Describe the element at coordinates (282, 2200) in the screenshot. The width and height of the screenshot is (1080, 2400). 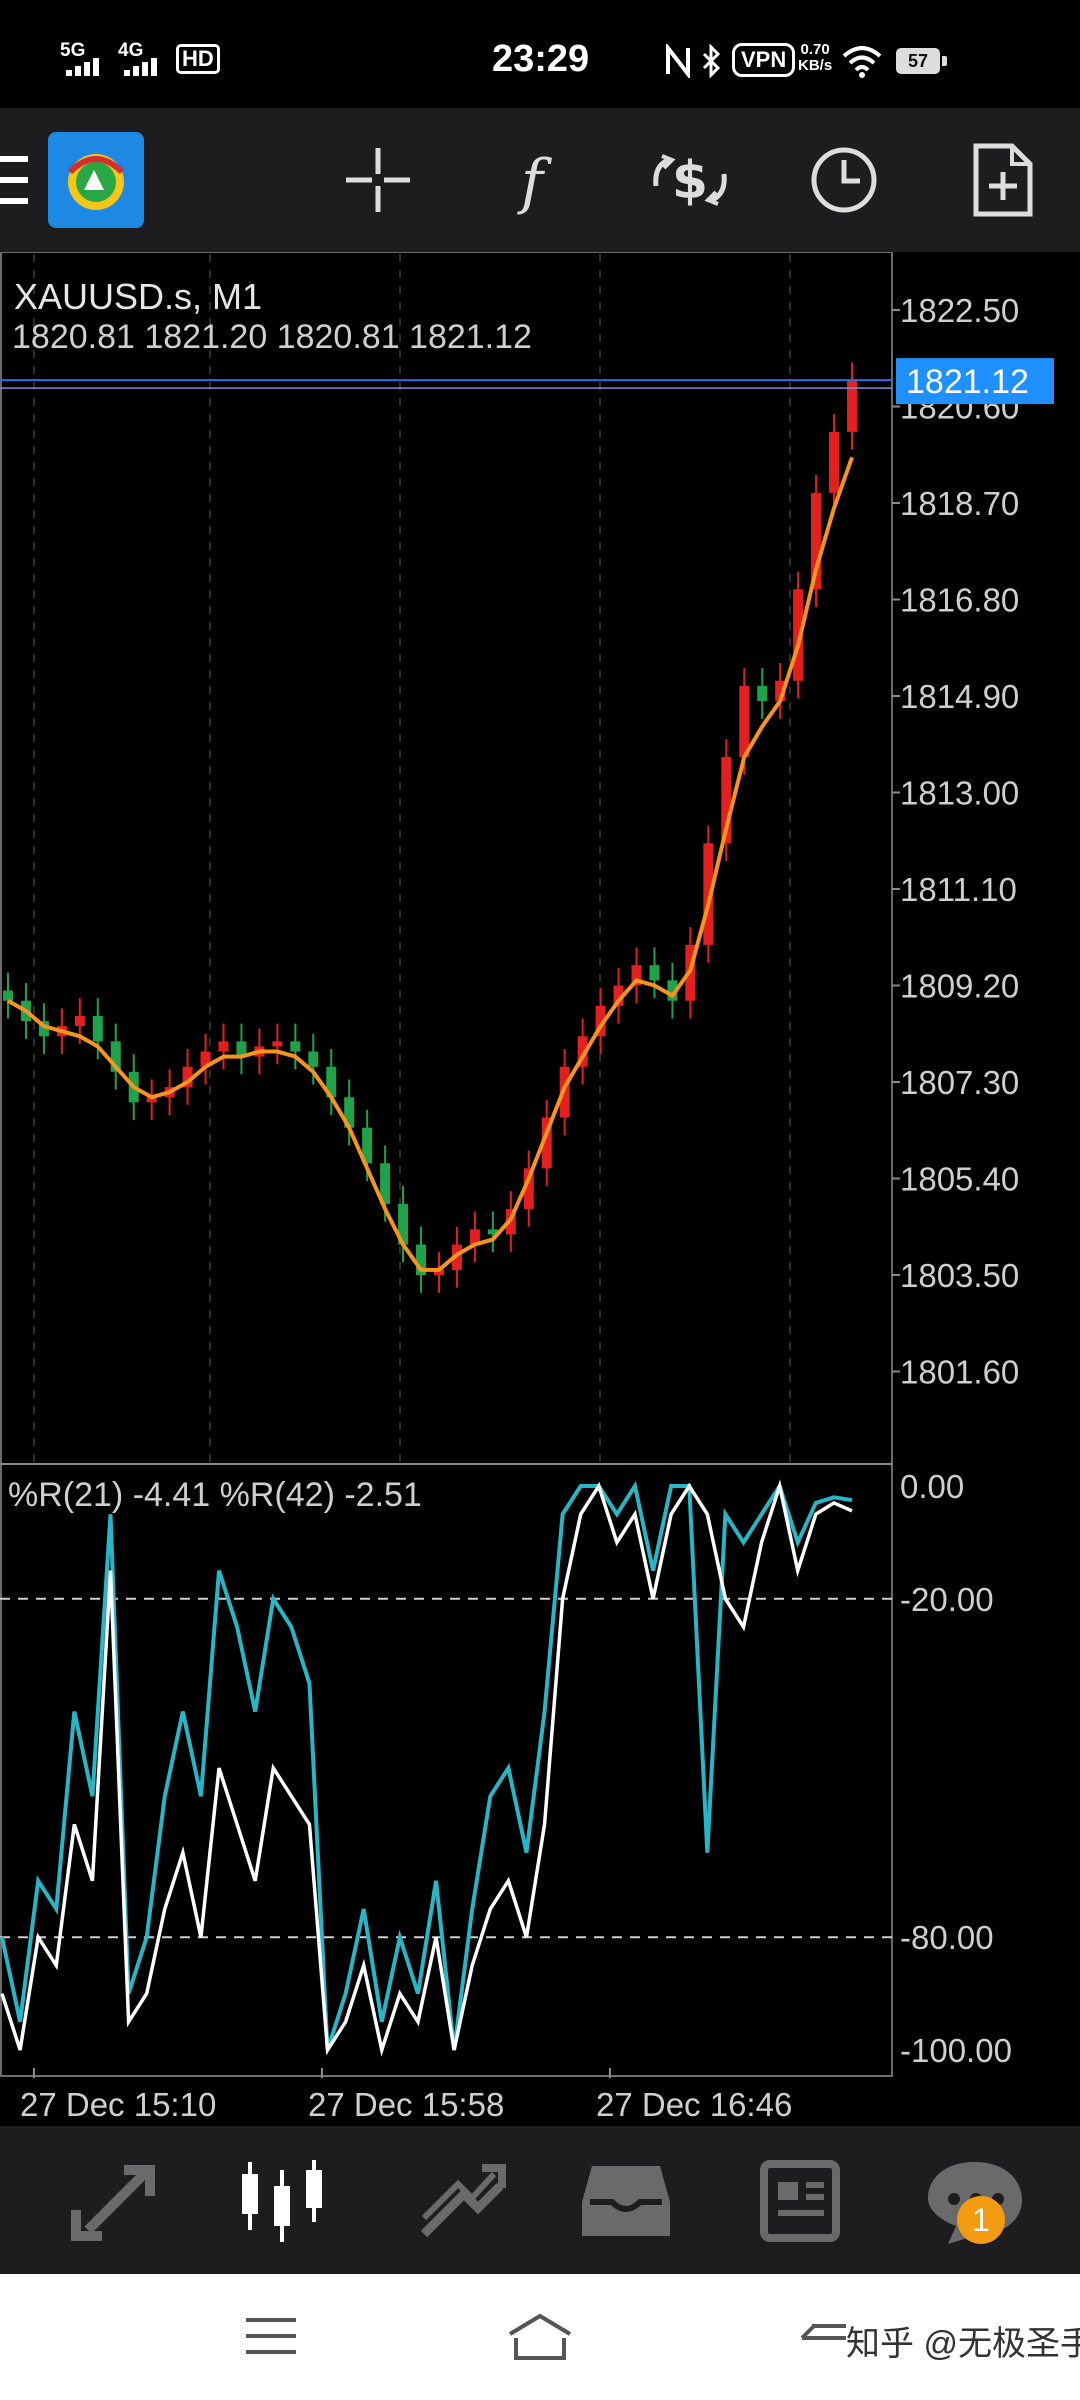
I see `chart-tab-icon` at that location.